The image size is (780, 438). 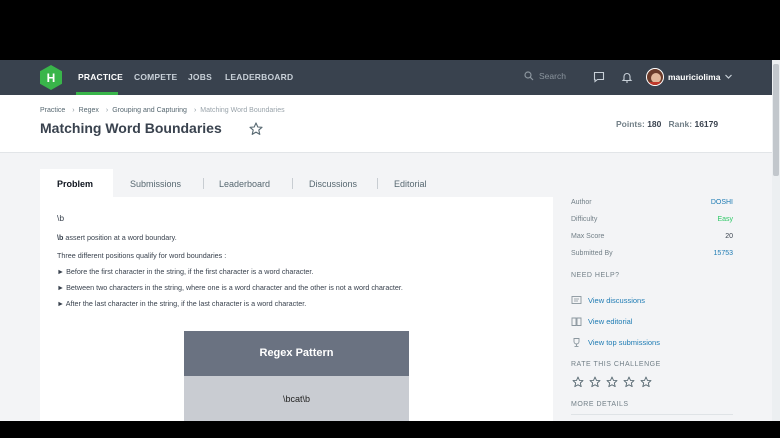 I want to click on search-placeholder: Search, so click(x=552, y=76).